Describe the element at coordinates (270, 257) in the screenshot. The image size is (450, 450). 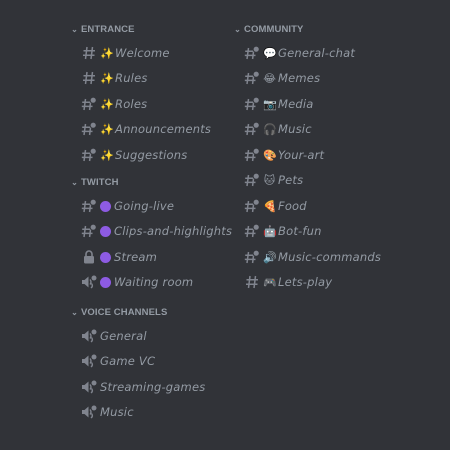
I see `channel-emoji: 🔊` at that location.